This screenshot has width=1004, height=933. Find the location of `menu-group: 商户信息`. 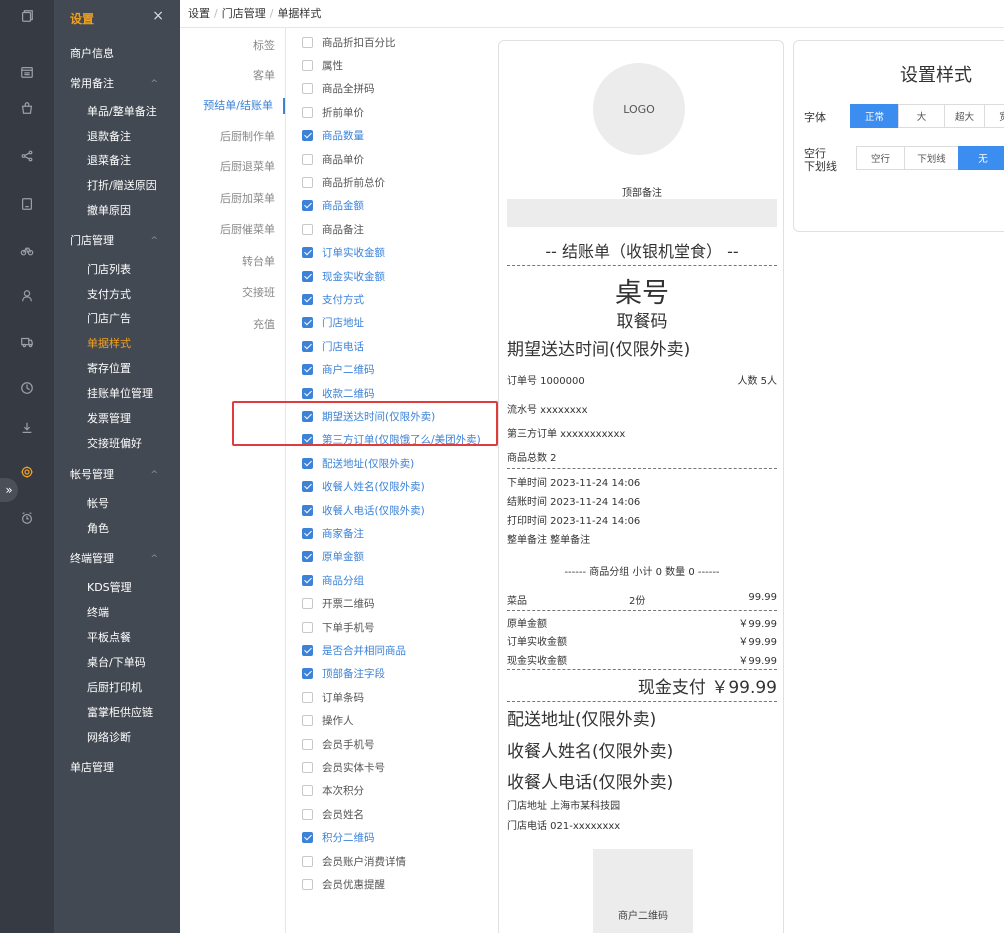

menu-group: 商户信息 is located at coordinates (117, 54).